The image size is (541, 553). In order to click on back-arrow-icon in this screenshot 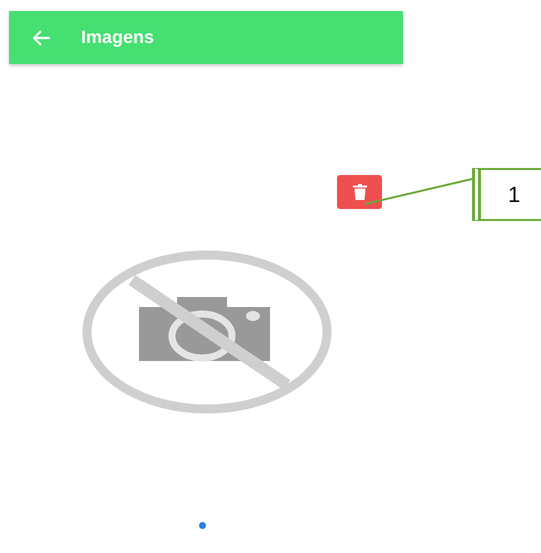, I will do `click(42, 38)`.